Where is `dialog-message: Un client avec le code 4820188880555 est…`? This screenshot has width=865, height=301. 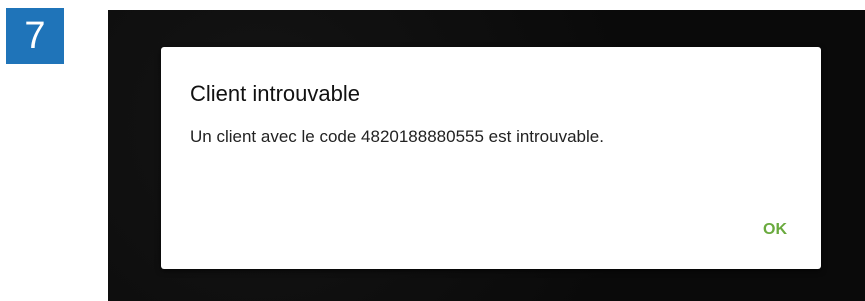 dialog-message: Un client avec le code 4820188880555 est… is located at coordinates (397, 136).